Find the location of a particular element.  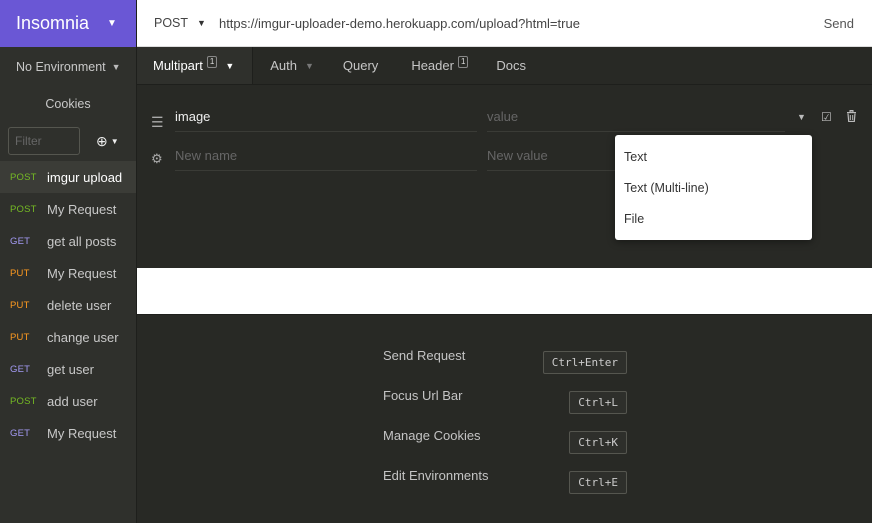

value-field: value is located at coordinates (636, 117).